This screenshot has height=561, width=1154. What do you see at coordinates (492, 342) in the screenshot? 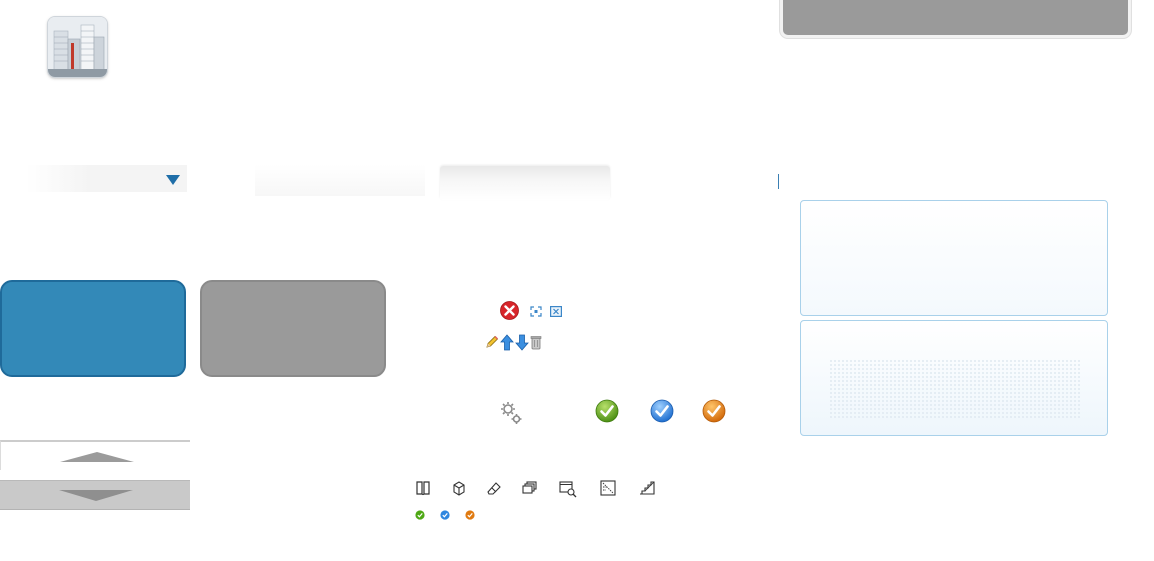
I see `pencil-icon` at bounding box center [492, 342].